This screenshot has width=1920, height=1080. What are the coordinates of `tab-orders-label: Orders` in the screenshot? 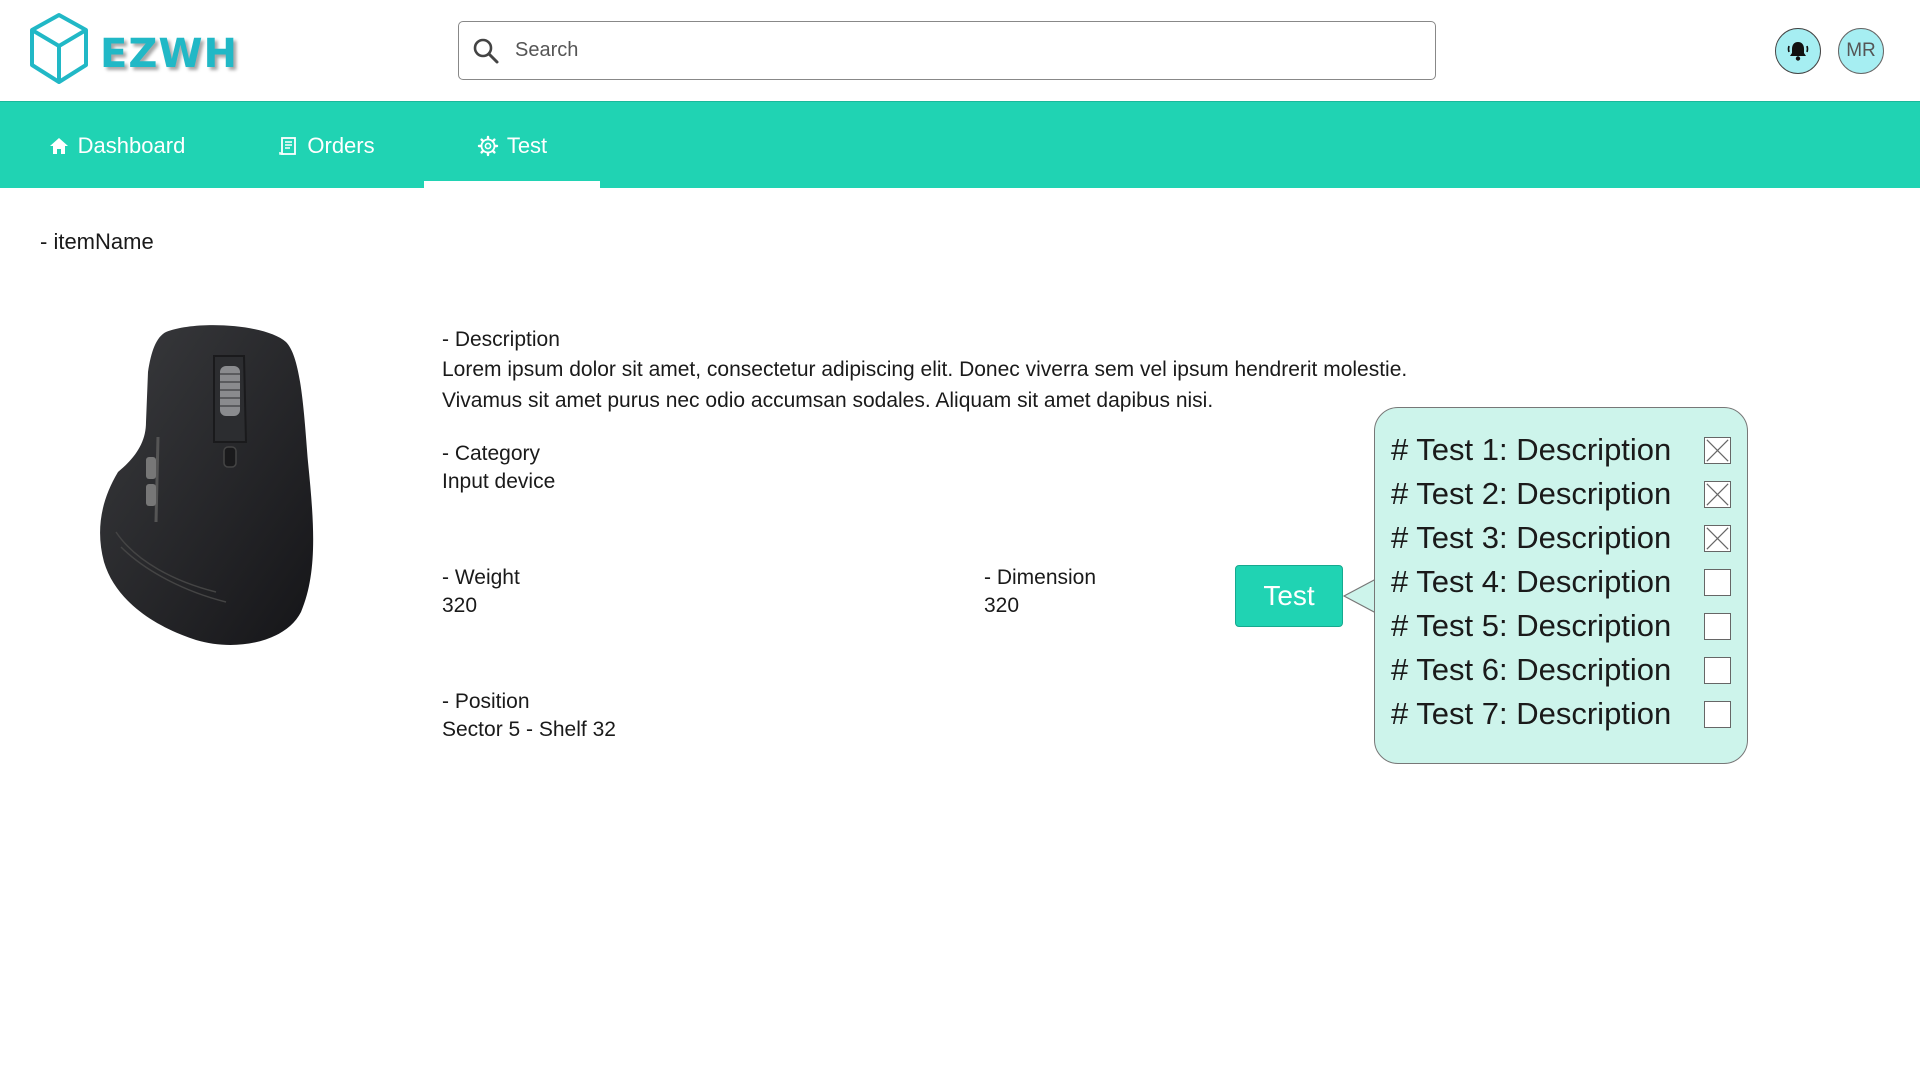 It's located at (341, 145).